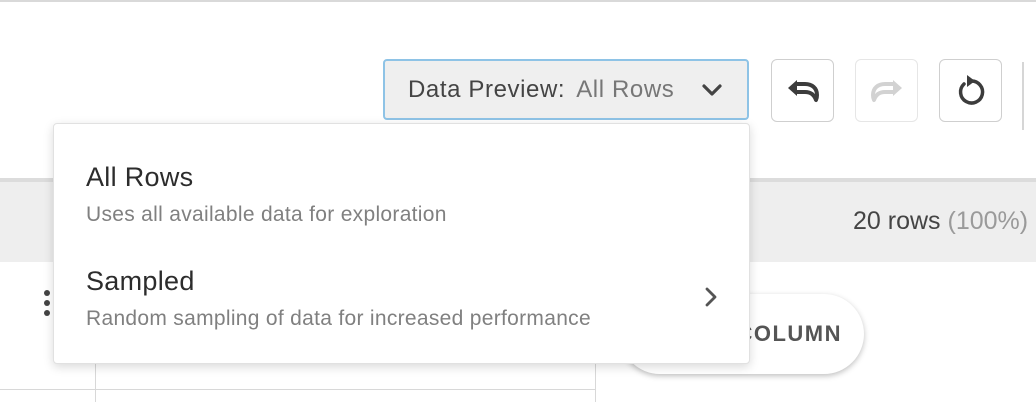 This screenshot has width=1036, height=402. Describe the element at coordinates (789, 333) in the screenshot. I see `add-column-label: COLUMN` at that location.